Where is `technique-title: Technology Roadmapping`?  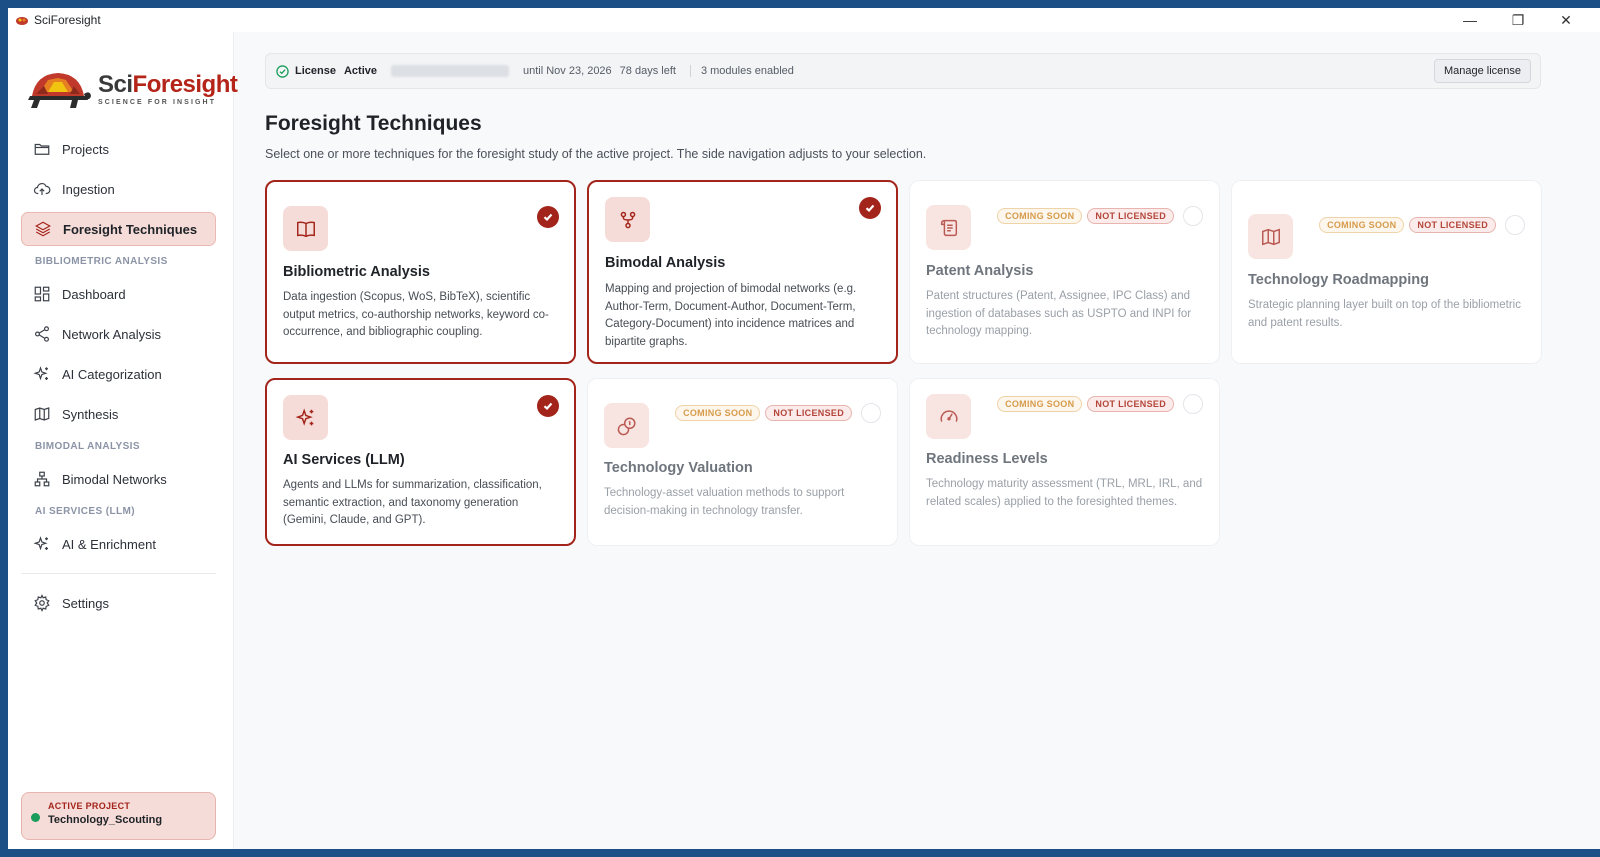 technique-title: Technology Roadmapping is located at coordinates (1338, 280).